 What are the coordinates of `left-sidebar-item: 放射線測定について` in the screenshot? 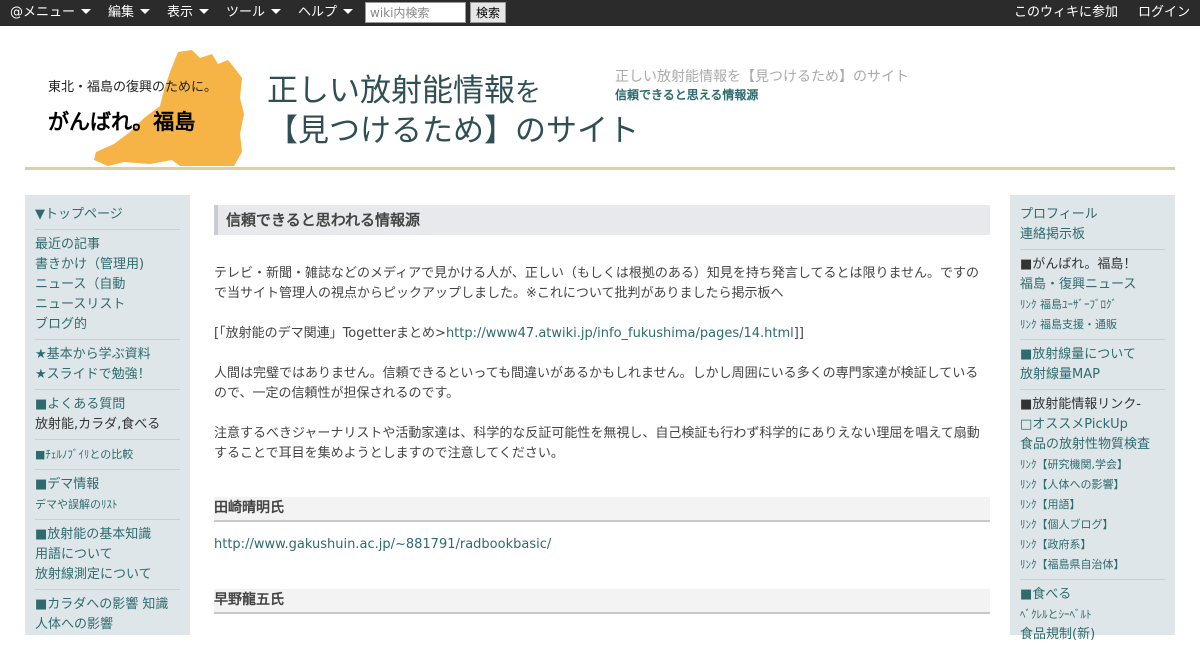 It's located at (107, 575).